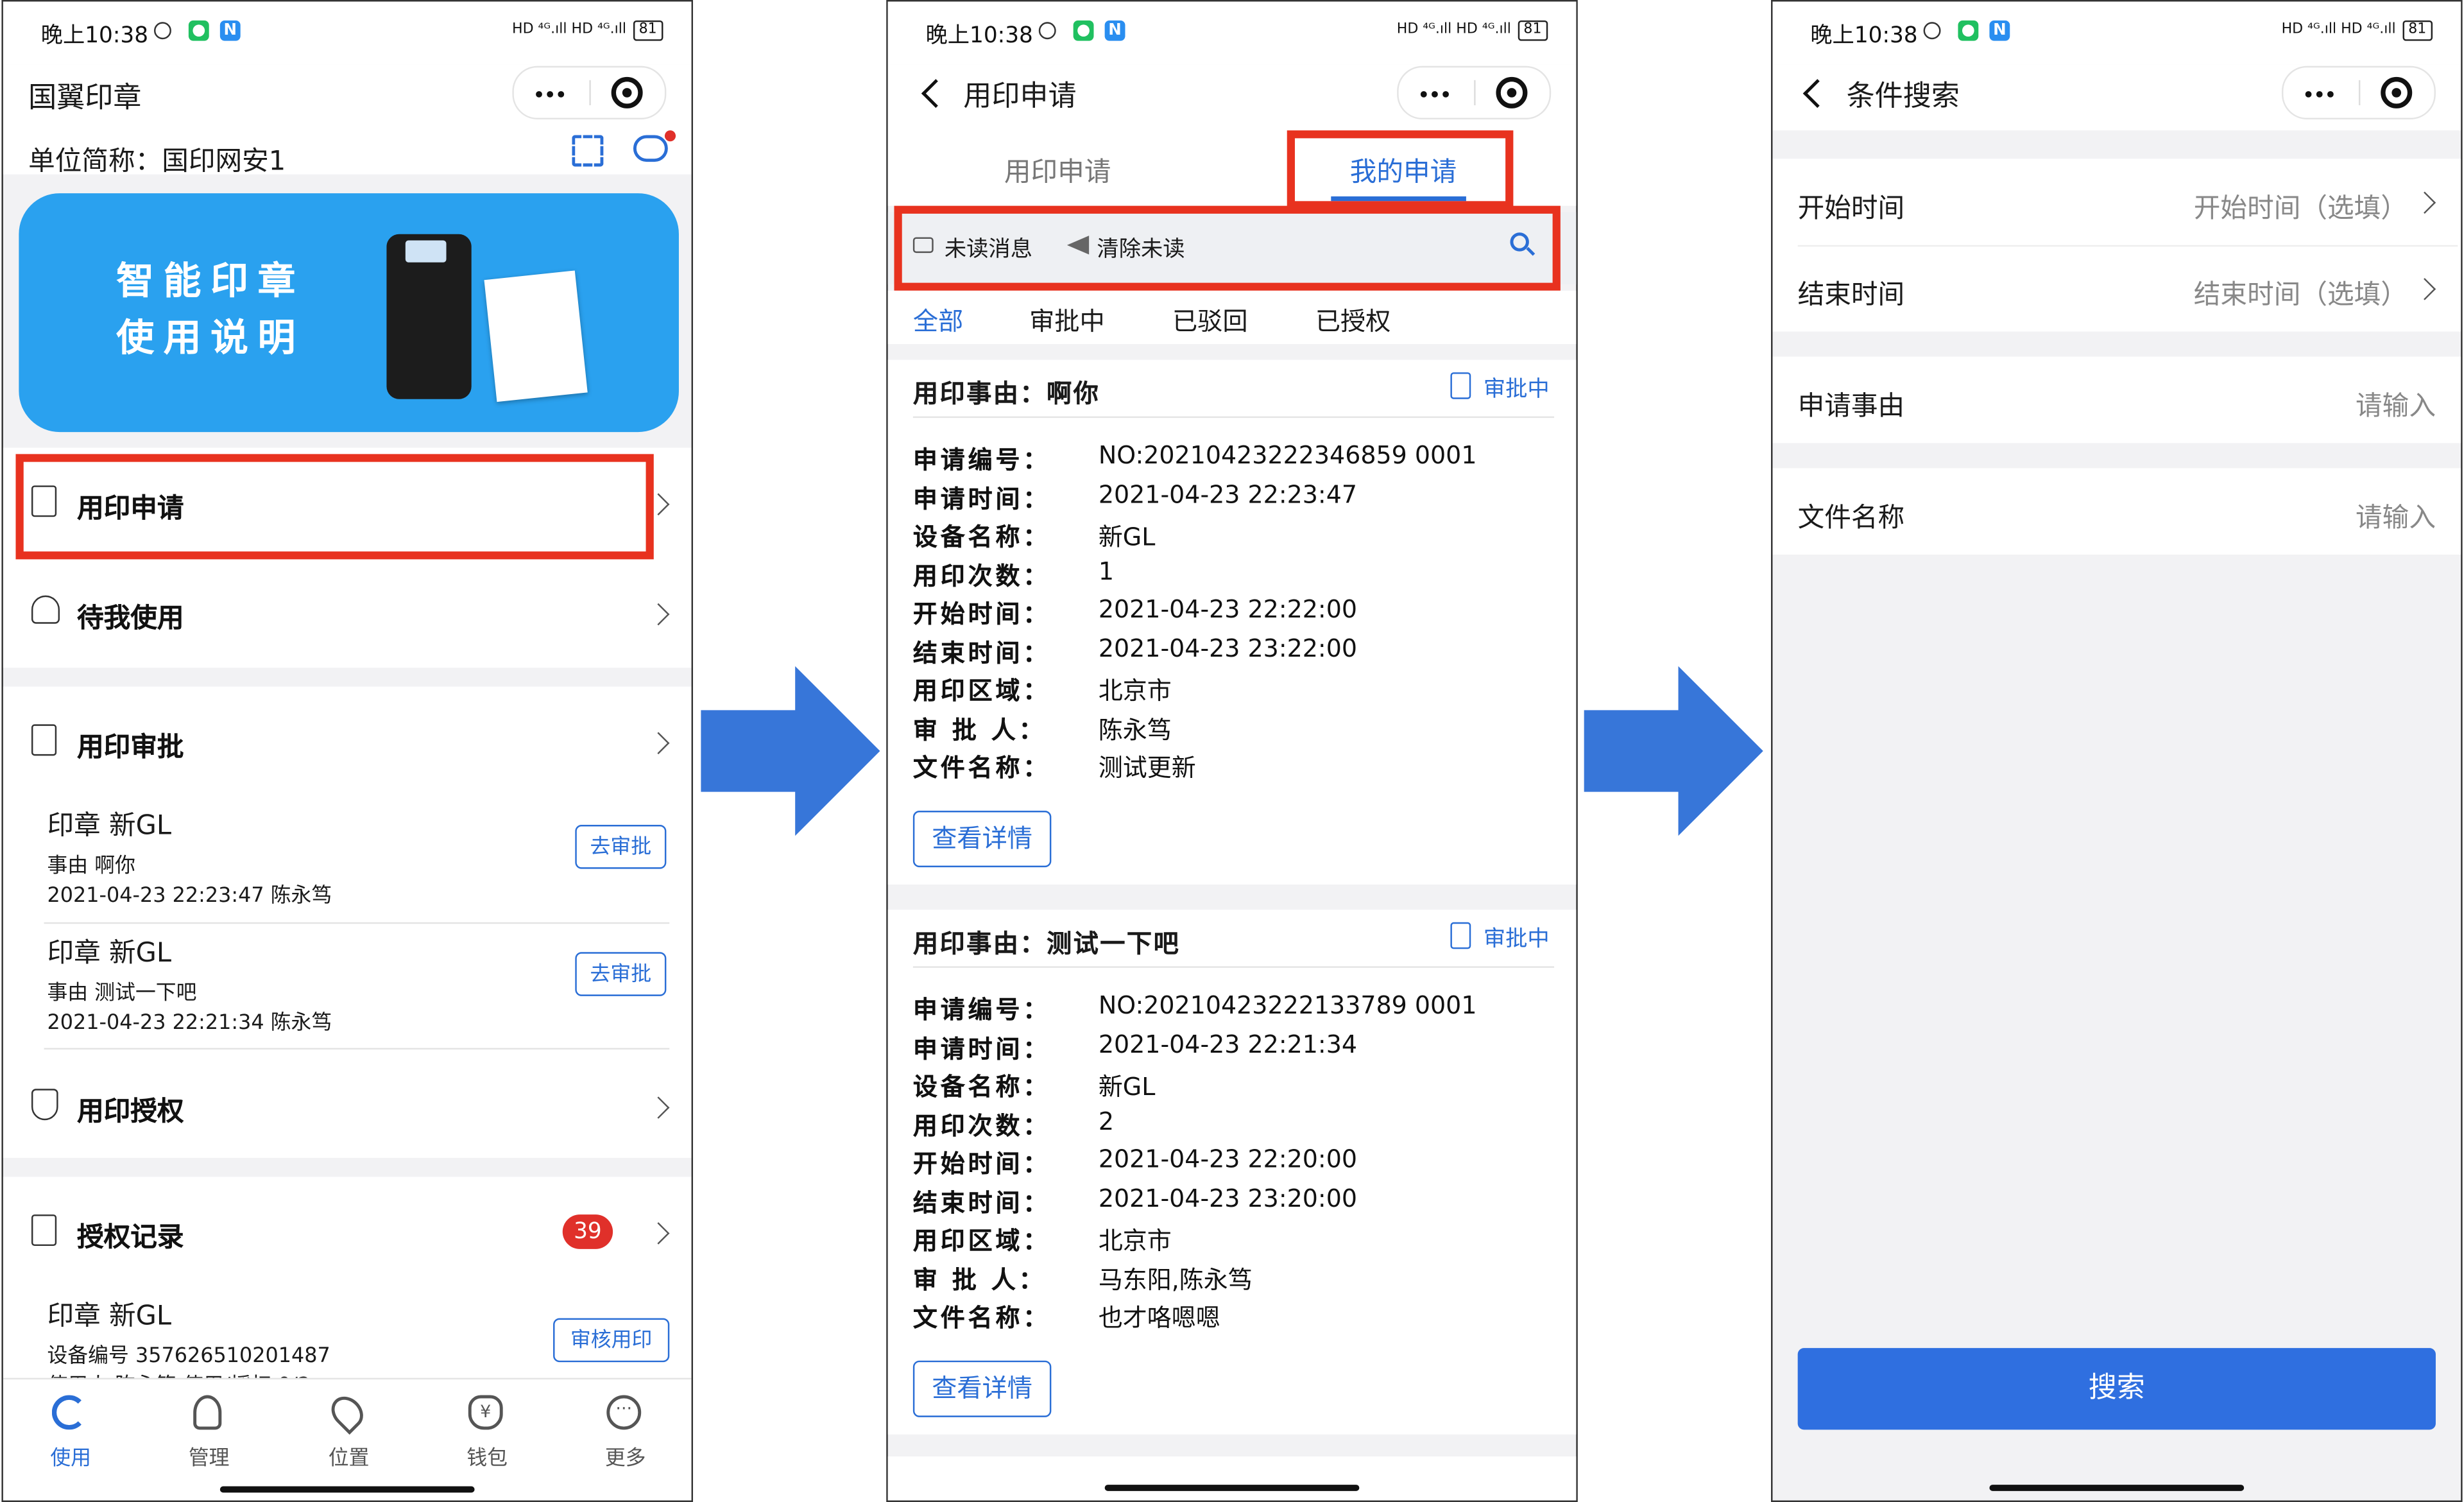 This screenshot has height=1502, width=2464. What do you see at coordinates (348, 613) in the screenshot?
I see `menu-pending-use: 待我使用` at bounding box center [348, 613].